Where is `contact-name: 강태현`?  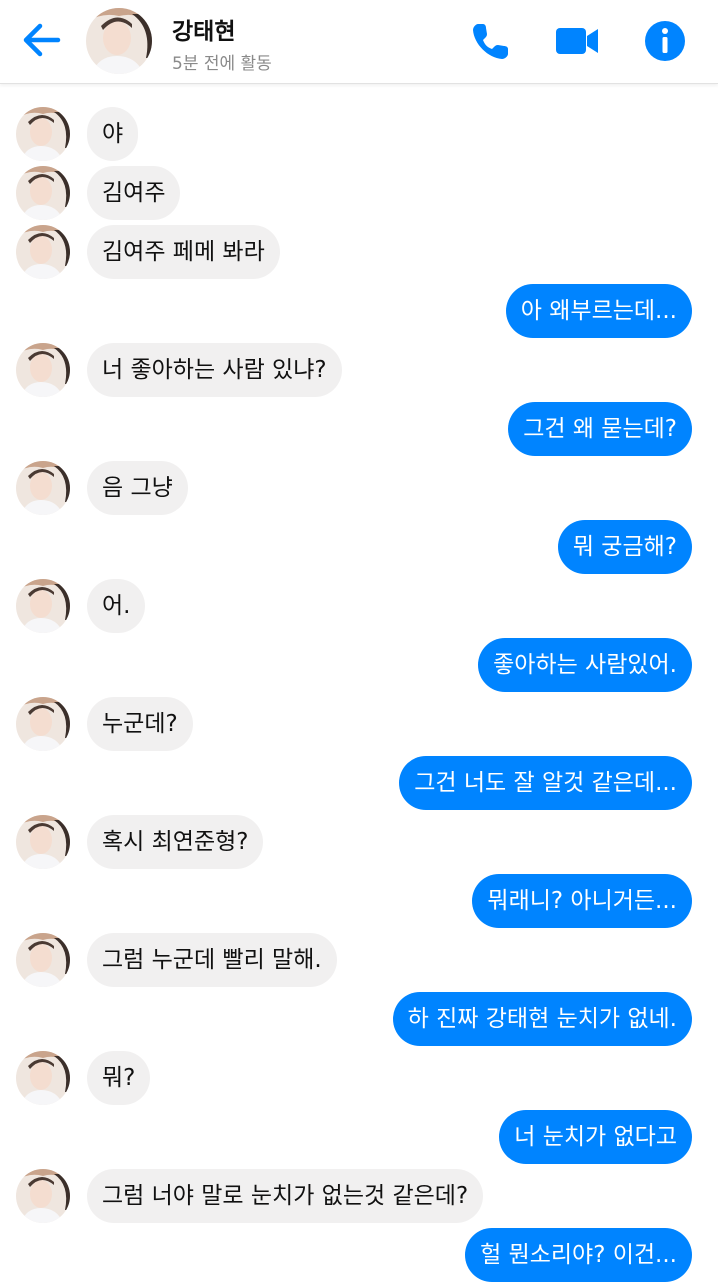
contact-name: 강태현 is located at coordinates (203, 29).